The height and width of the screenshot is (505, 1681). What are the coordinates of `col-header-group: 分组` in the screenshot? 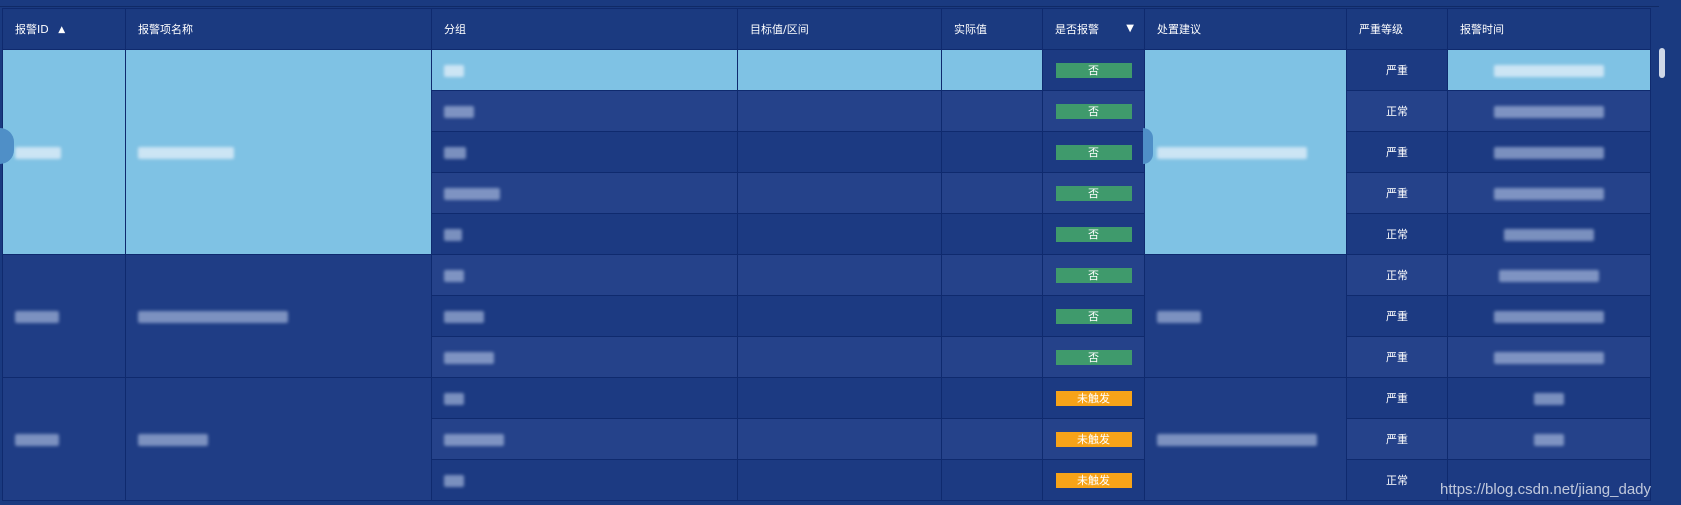 It's located at (584, 29).